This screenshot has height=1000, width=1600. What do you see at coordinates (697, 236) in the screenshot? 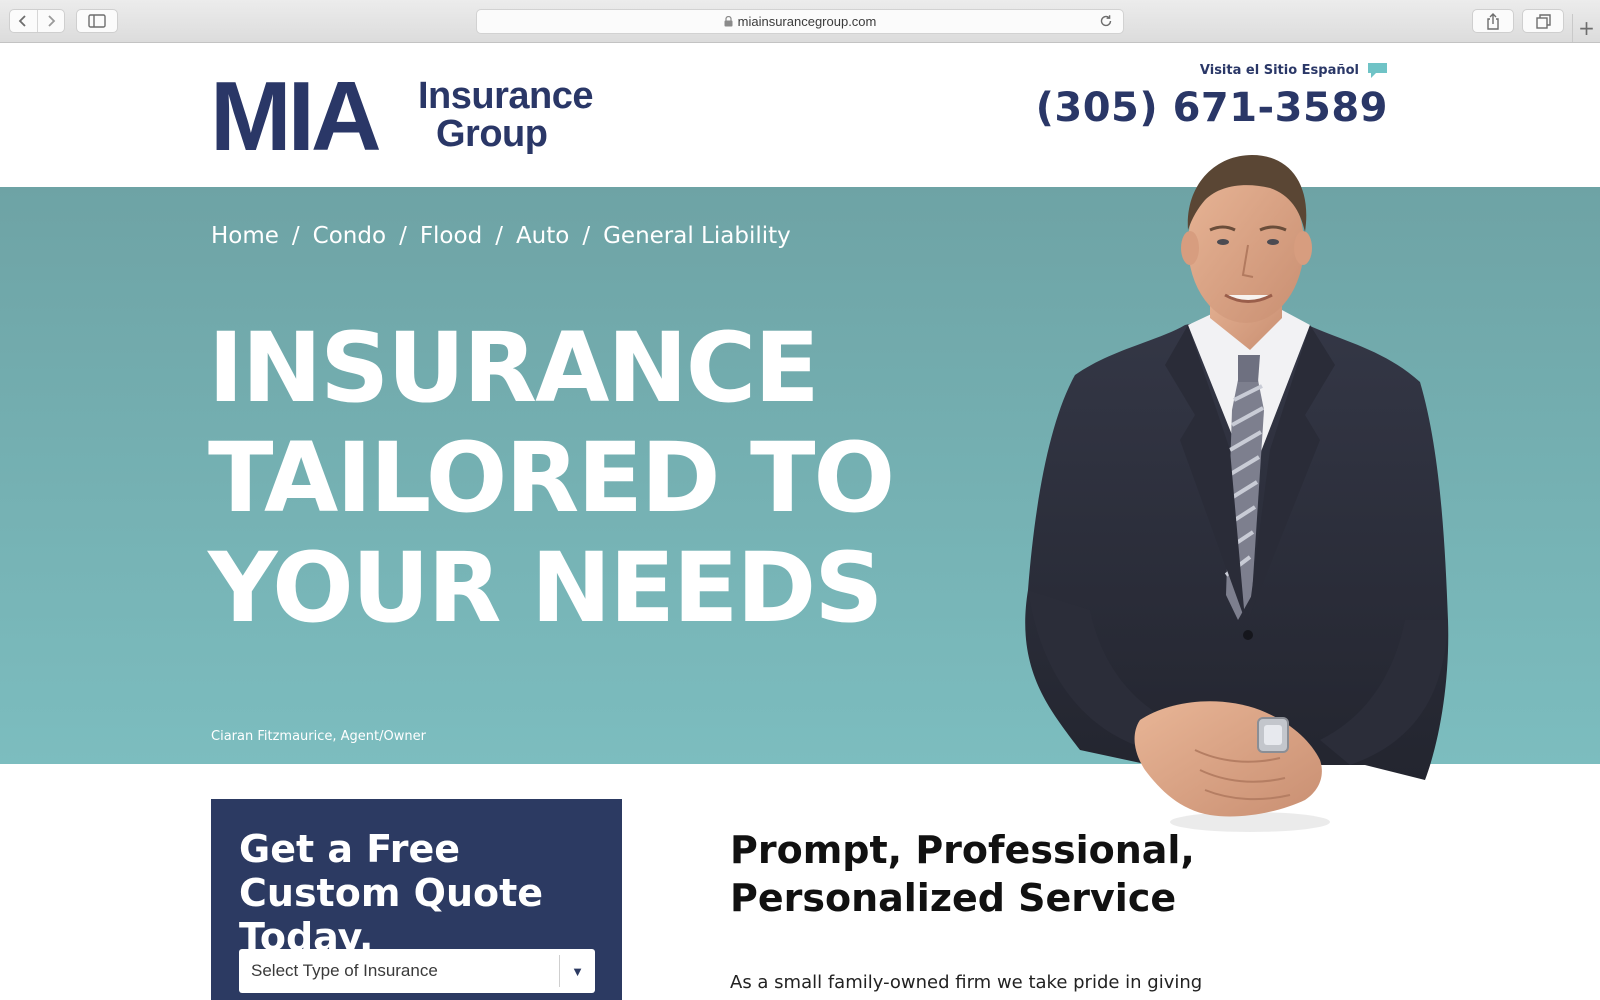
I see `nav-link-general-liability: General Liability` at bounding box center [697, 236].